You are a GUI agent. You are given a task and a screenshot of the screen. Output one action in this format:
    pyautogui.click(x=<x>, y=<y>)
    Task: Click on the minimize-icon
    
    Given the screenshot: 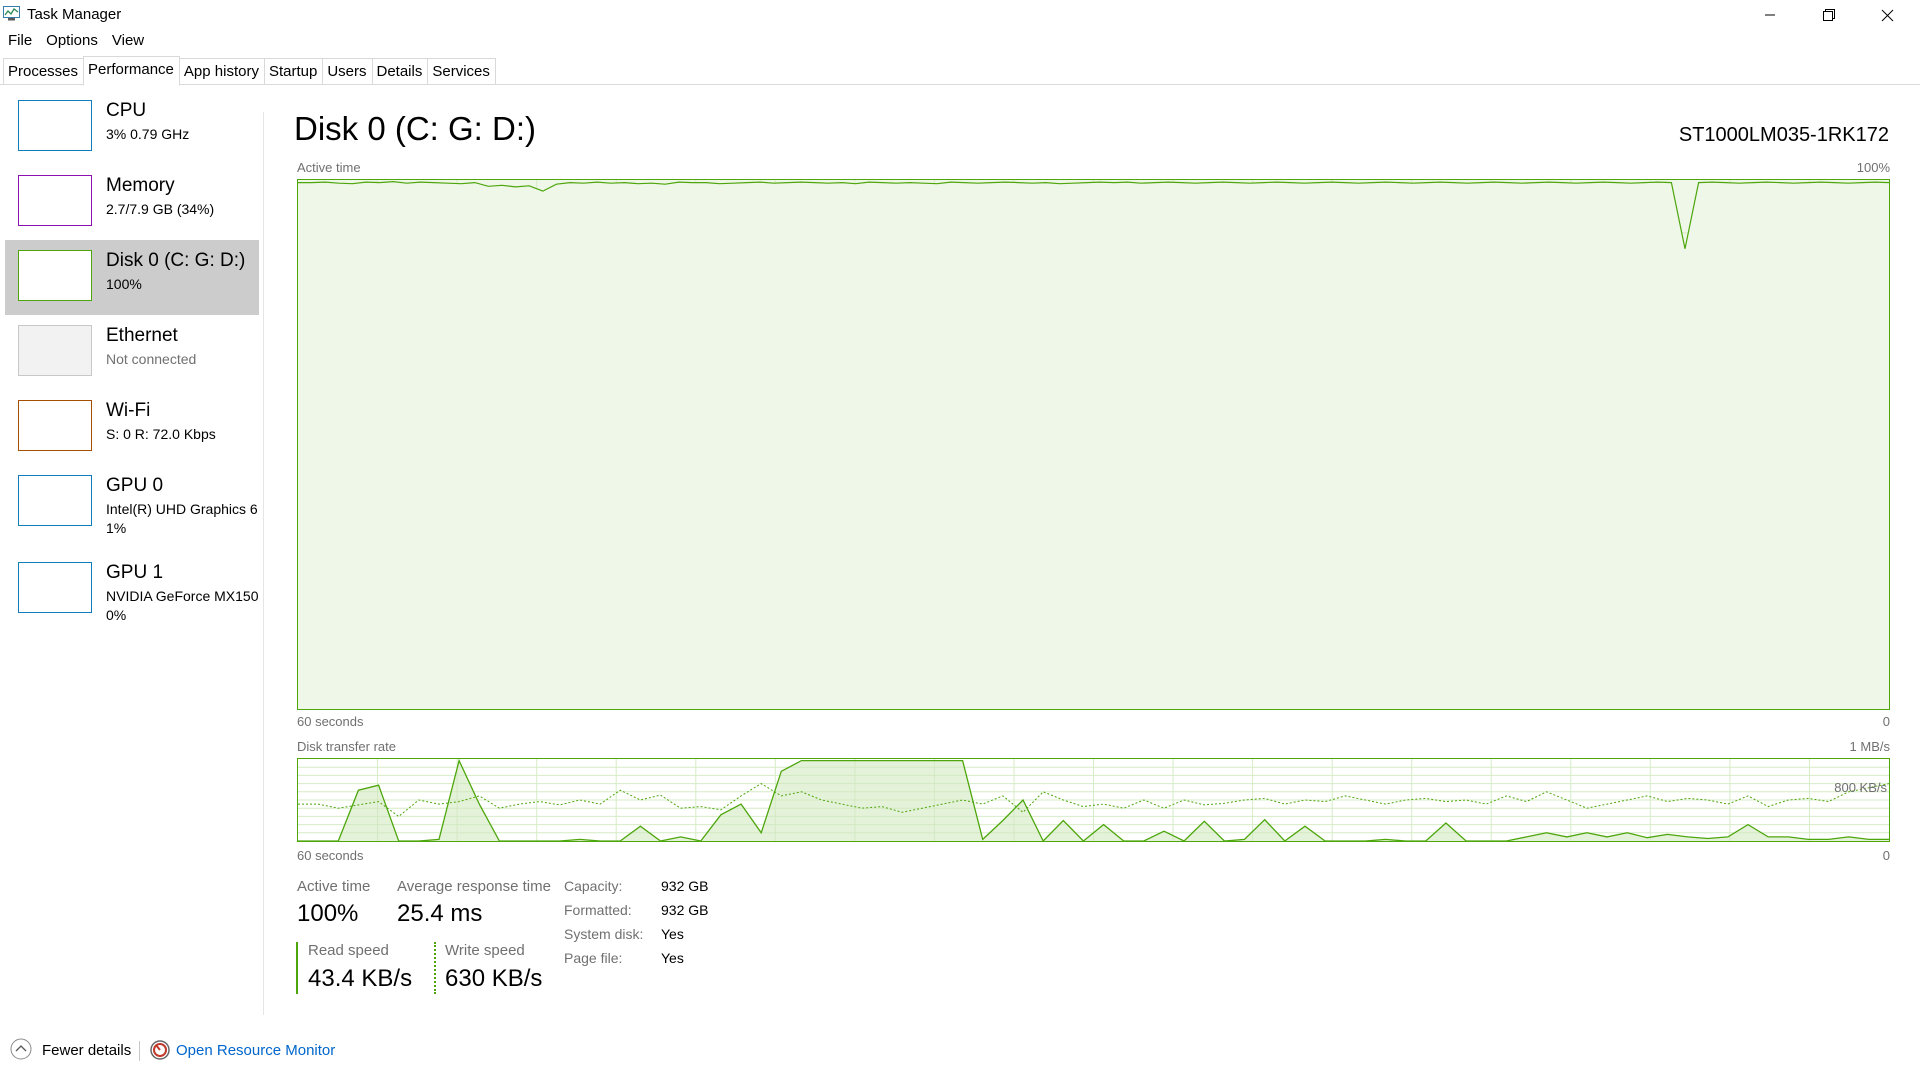 What is the action you would take?
    pyautogui.click(x=1770, y=15)
    